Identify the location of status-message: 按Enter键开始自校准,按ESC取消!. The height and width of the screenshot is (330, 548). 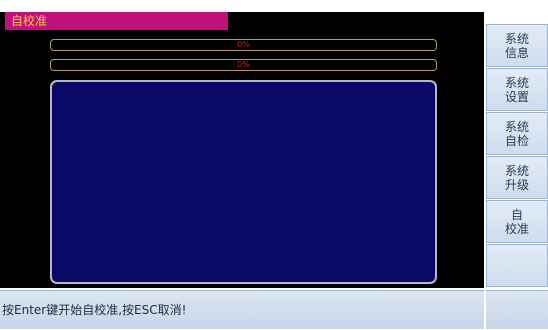
(94, 310).